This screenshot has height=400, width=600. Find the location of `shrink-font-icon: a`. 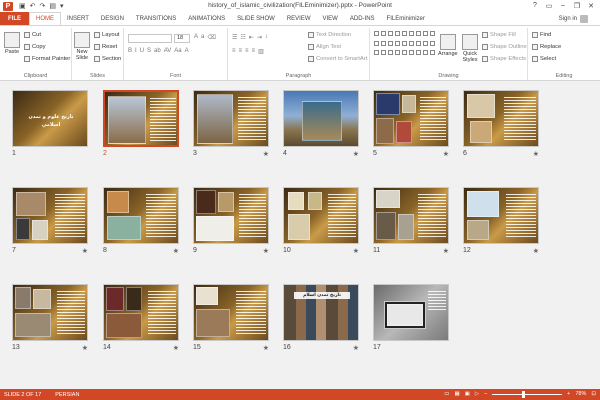

shrink-font-icon: a is located at coordinates (202, 37).